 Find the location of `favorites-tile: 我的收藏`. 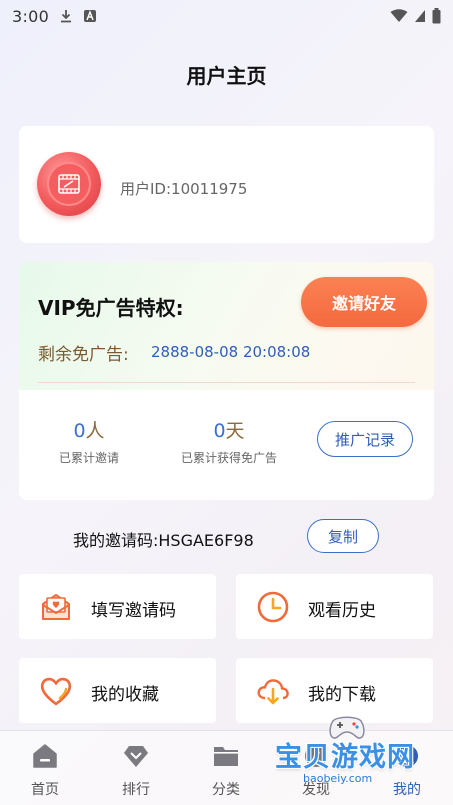

favorites-tile: 我的收藏 is located at coordinates (117, 690).